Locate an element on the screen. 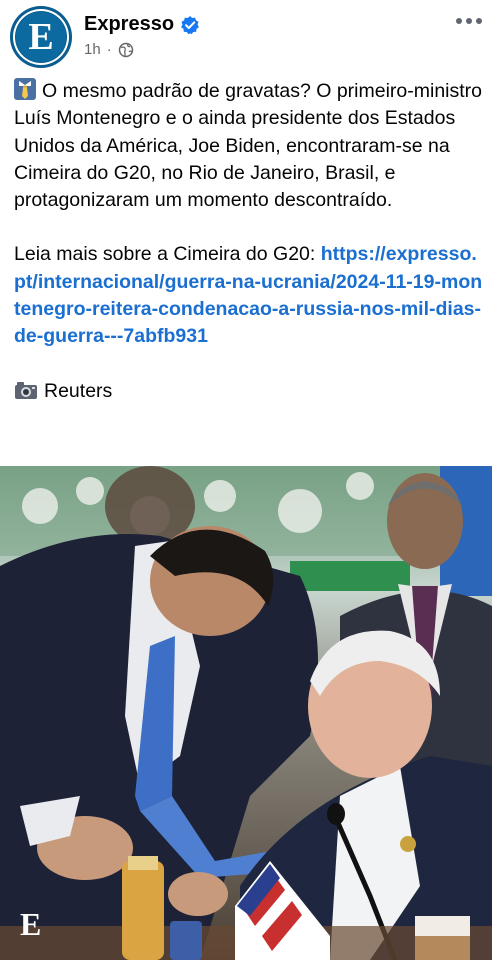 This screenshot has width=492, height=960. photo-credit-line: Reuters is located at coordinates (249, 391).